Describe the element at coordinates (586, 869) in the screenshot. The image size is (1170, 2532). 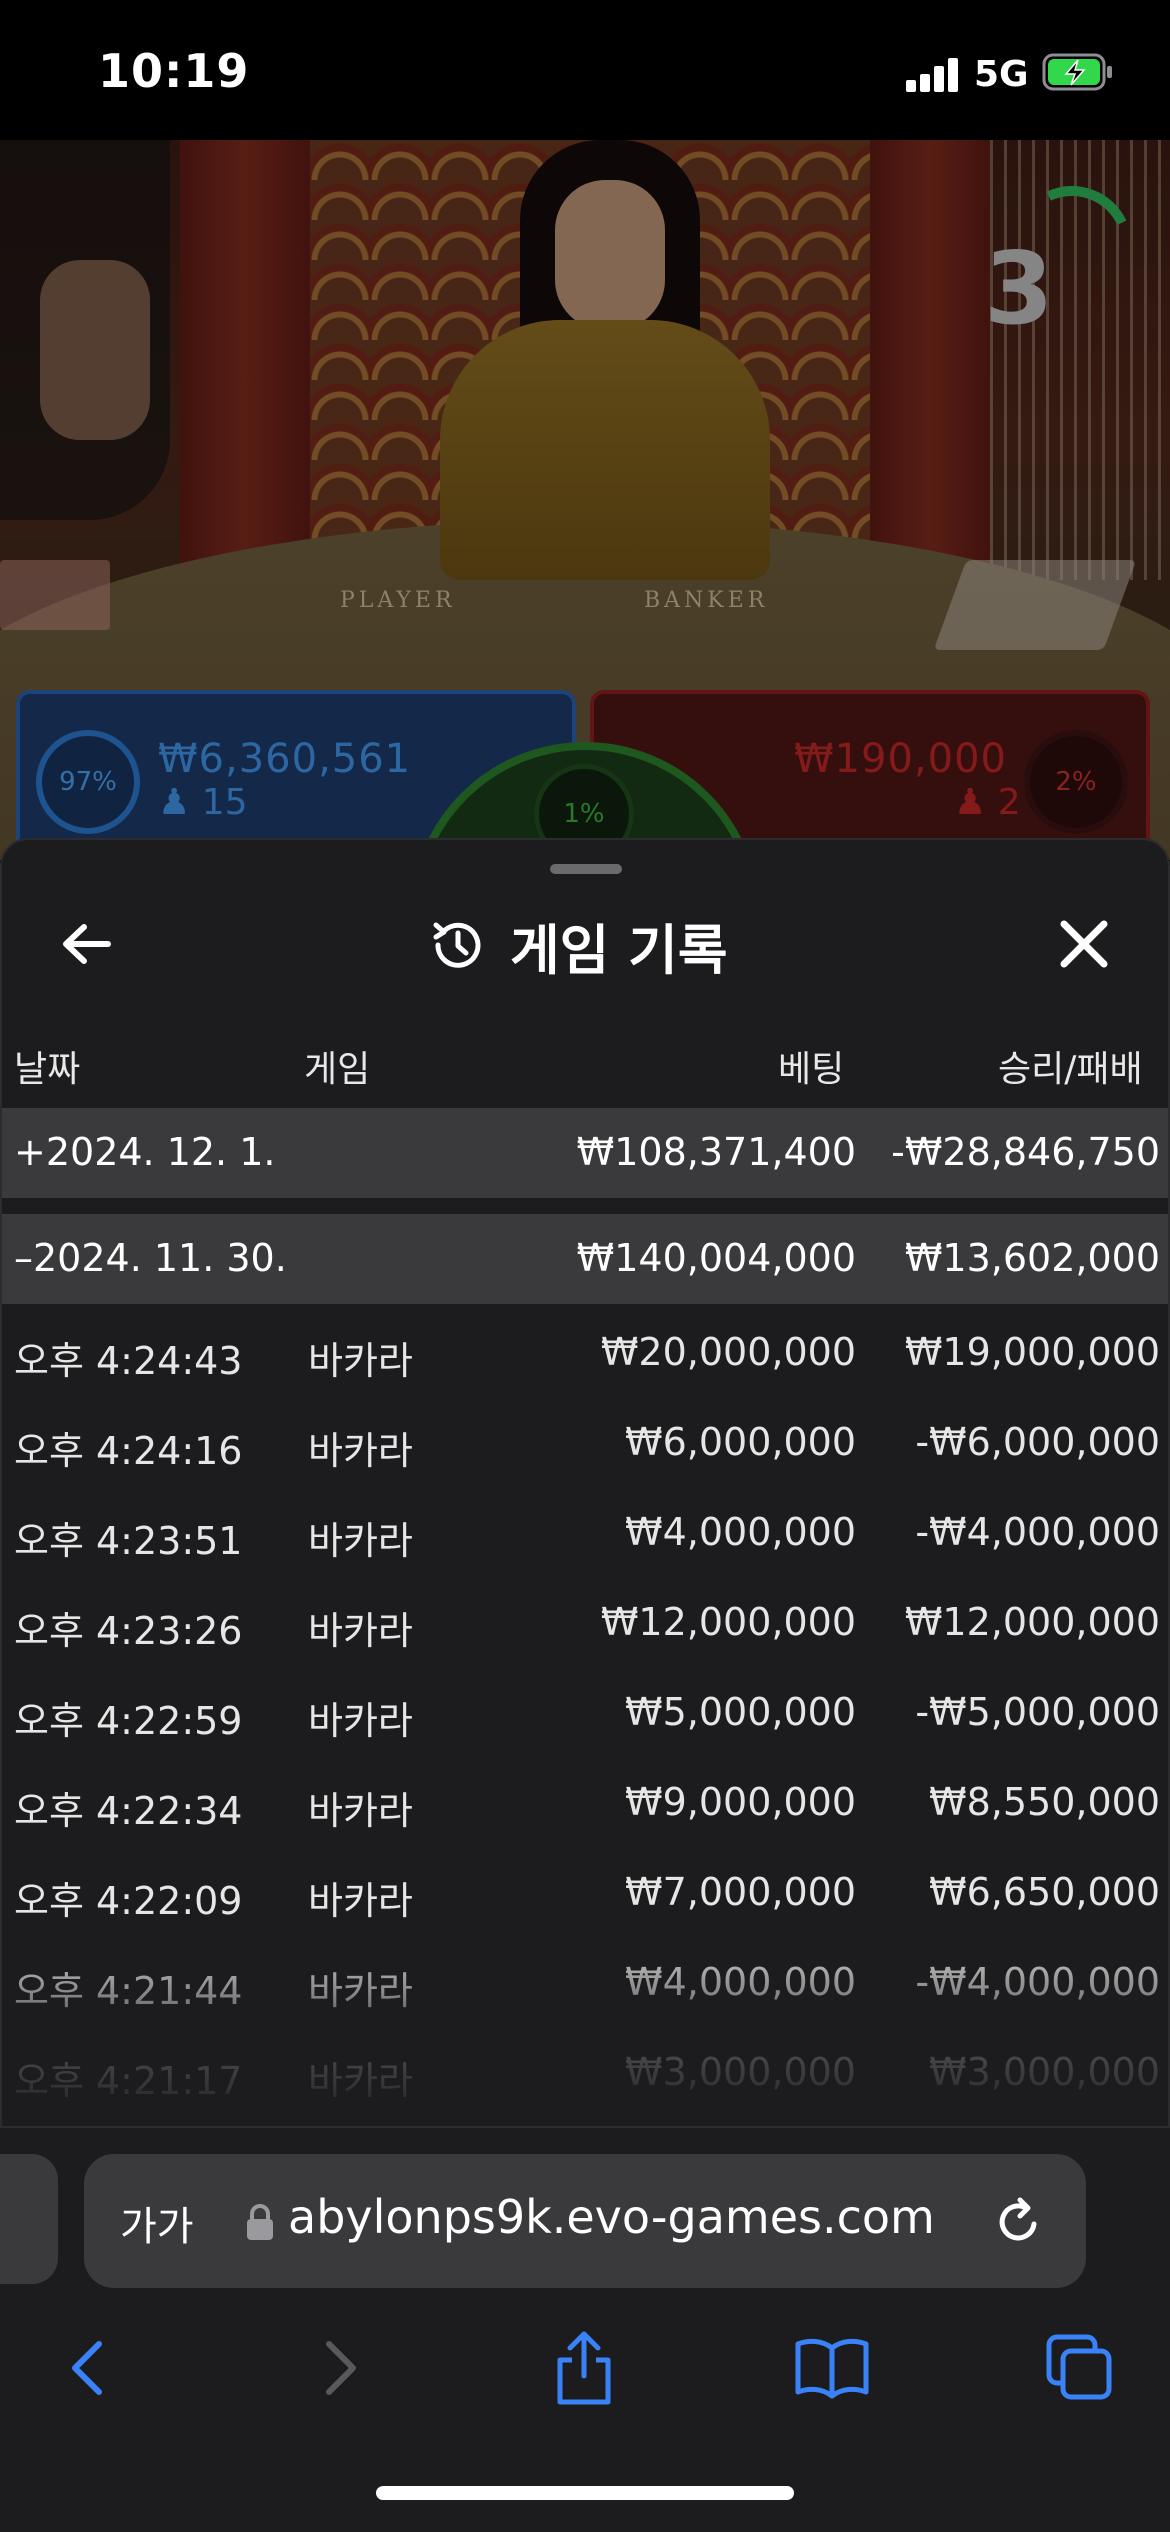
I see `sheet-grabber` at that location.